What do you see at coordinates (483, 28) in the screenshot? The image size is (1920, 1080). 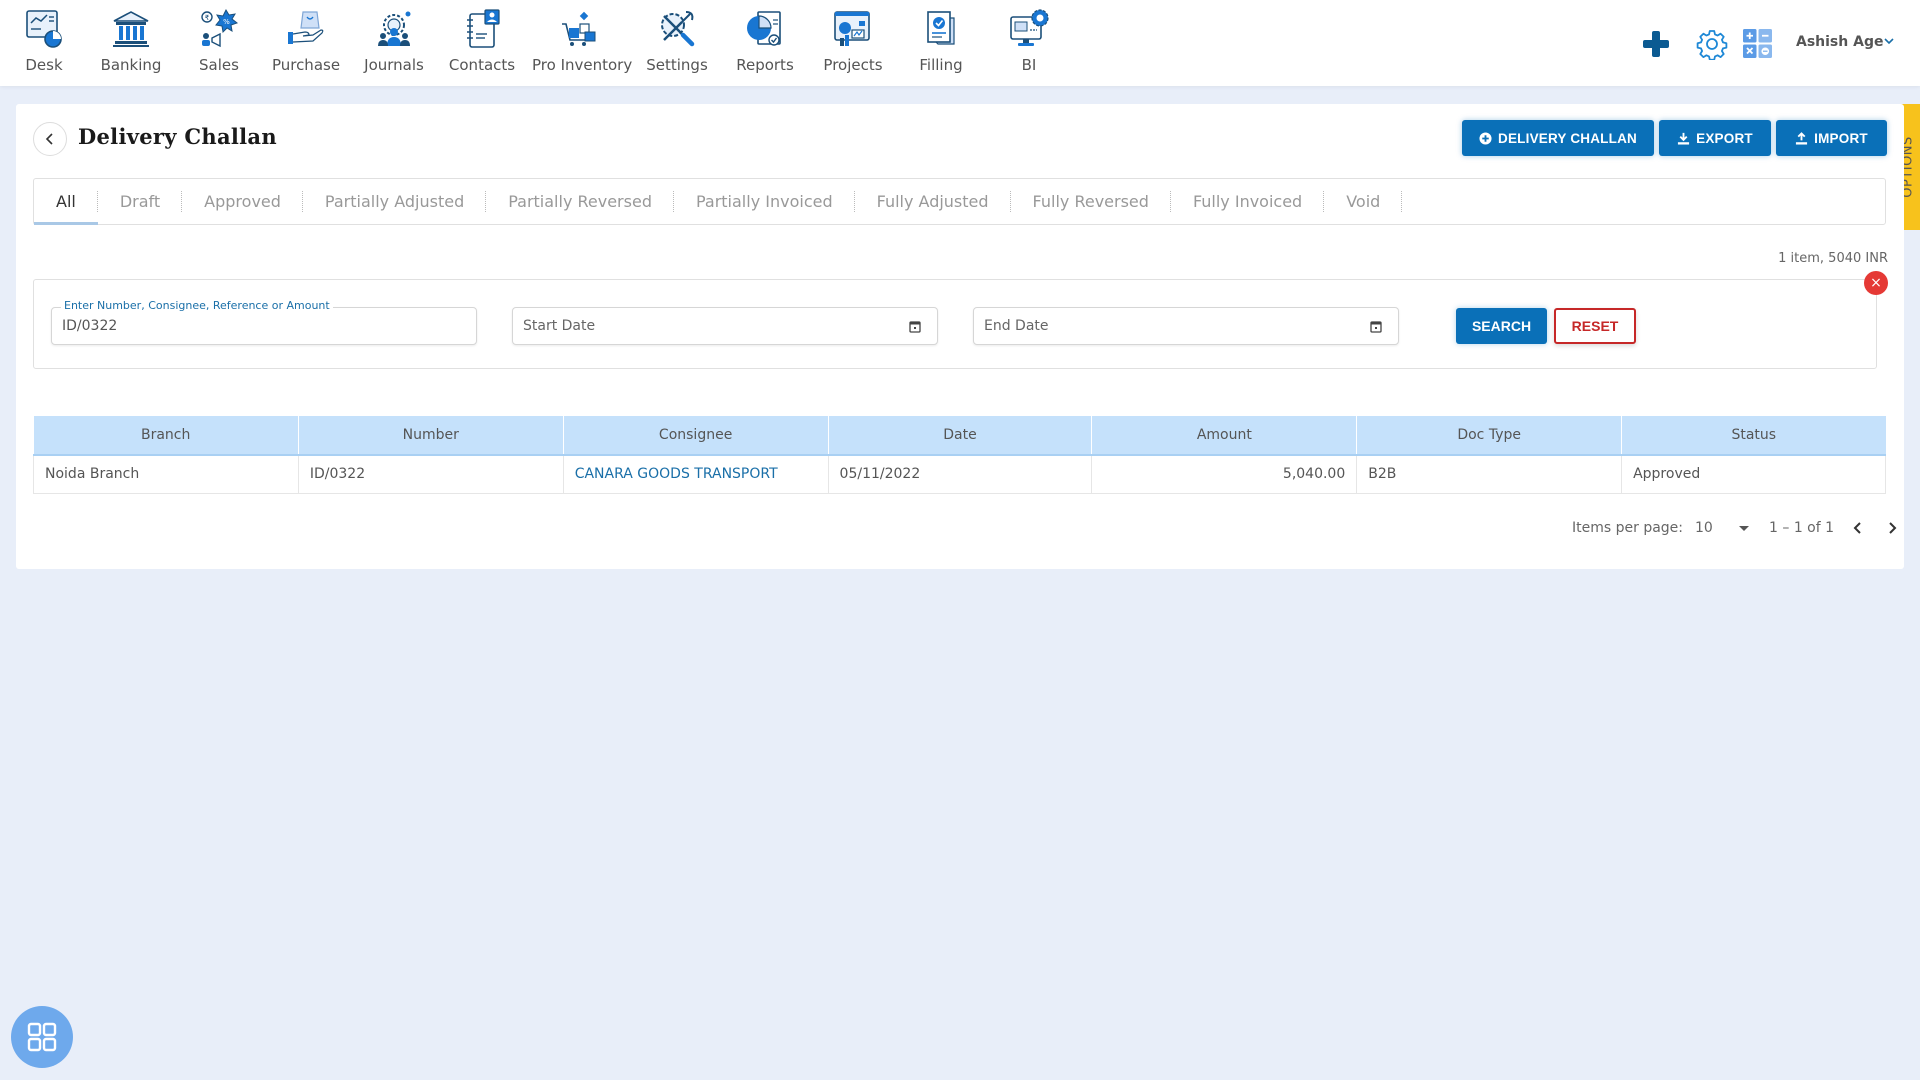 I see `contacts-icon` at bounding box center [483, 28].